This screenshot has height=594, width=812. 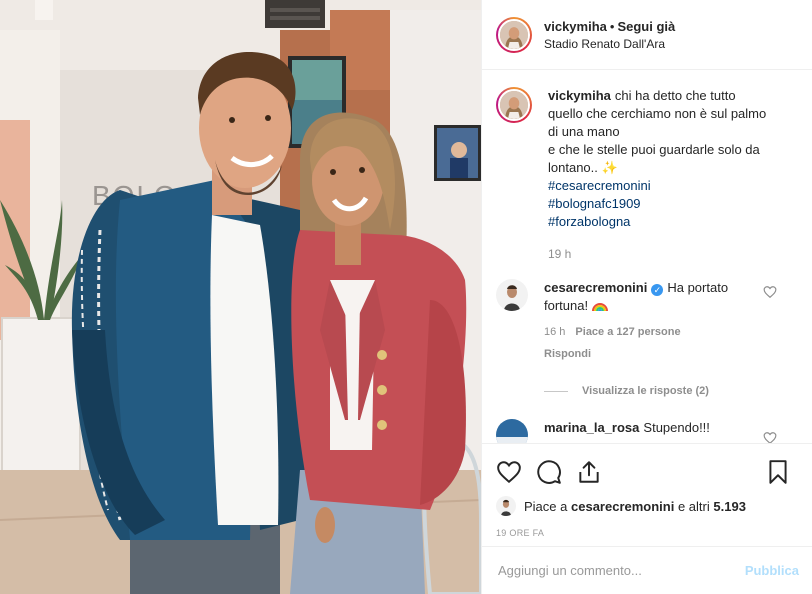 What do you see at coordinates (657, 113) in the screenshot?
I see `caption-line: quello che cerchiamo non è sul palmo` at bounding box center [657, 113].